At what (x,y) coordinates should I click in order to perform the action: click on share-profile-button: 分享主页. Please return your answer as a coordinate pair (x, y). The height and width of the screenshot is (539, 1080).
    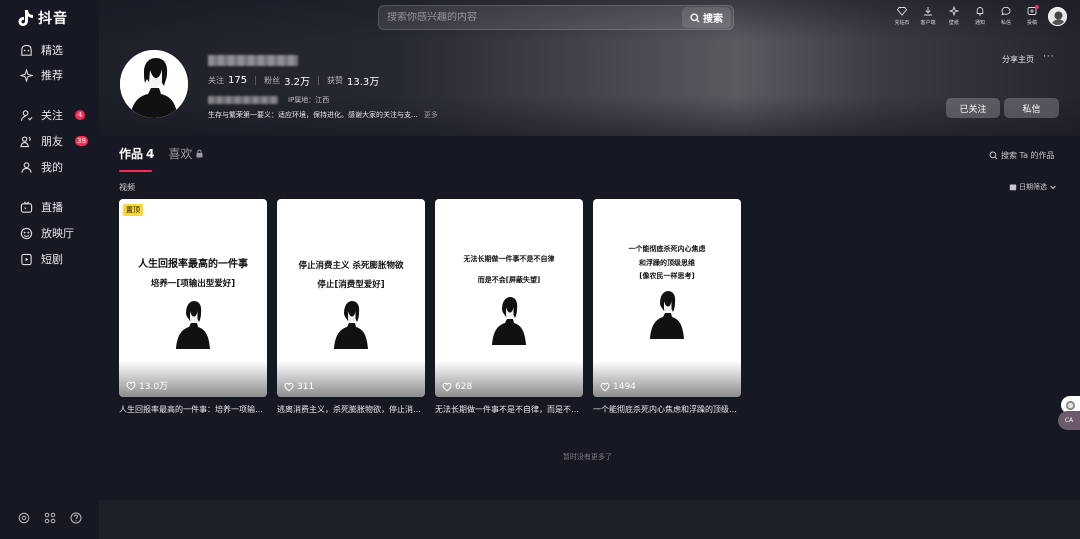
    Looking at the image, I should click on (1018, 59).